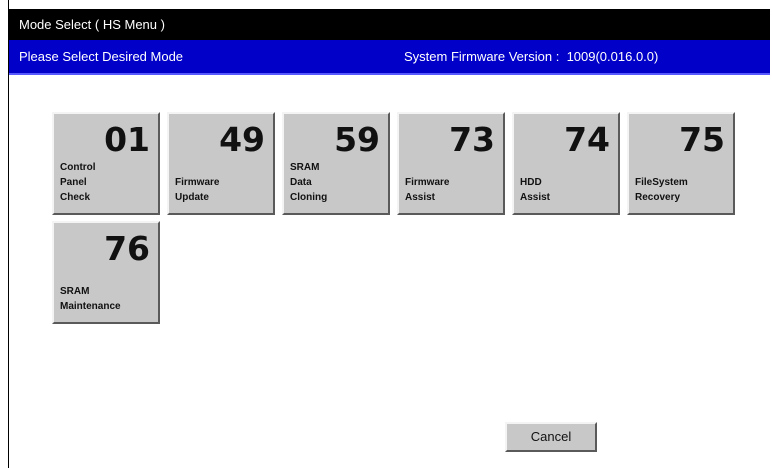  Describe the element at coordinates (127, 139) in the screenshot. I see `mode-number: 01` at that location.